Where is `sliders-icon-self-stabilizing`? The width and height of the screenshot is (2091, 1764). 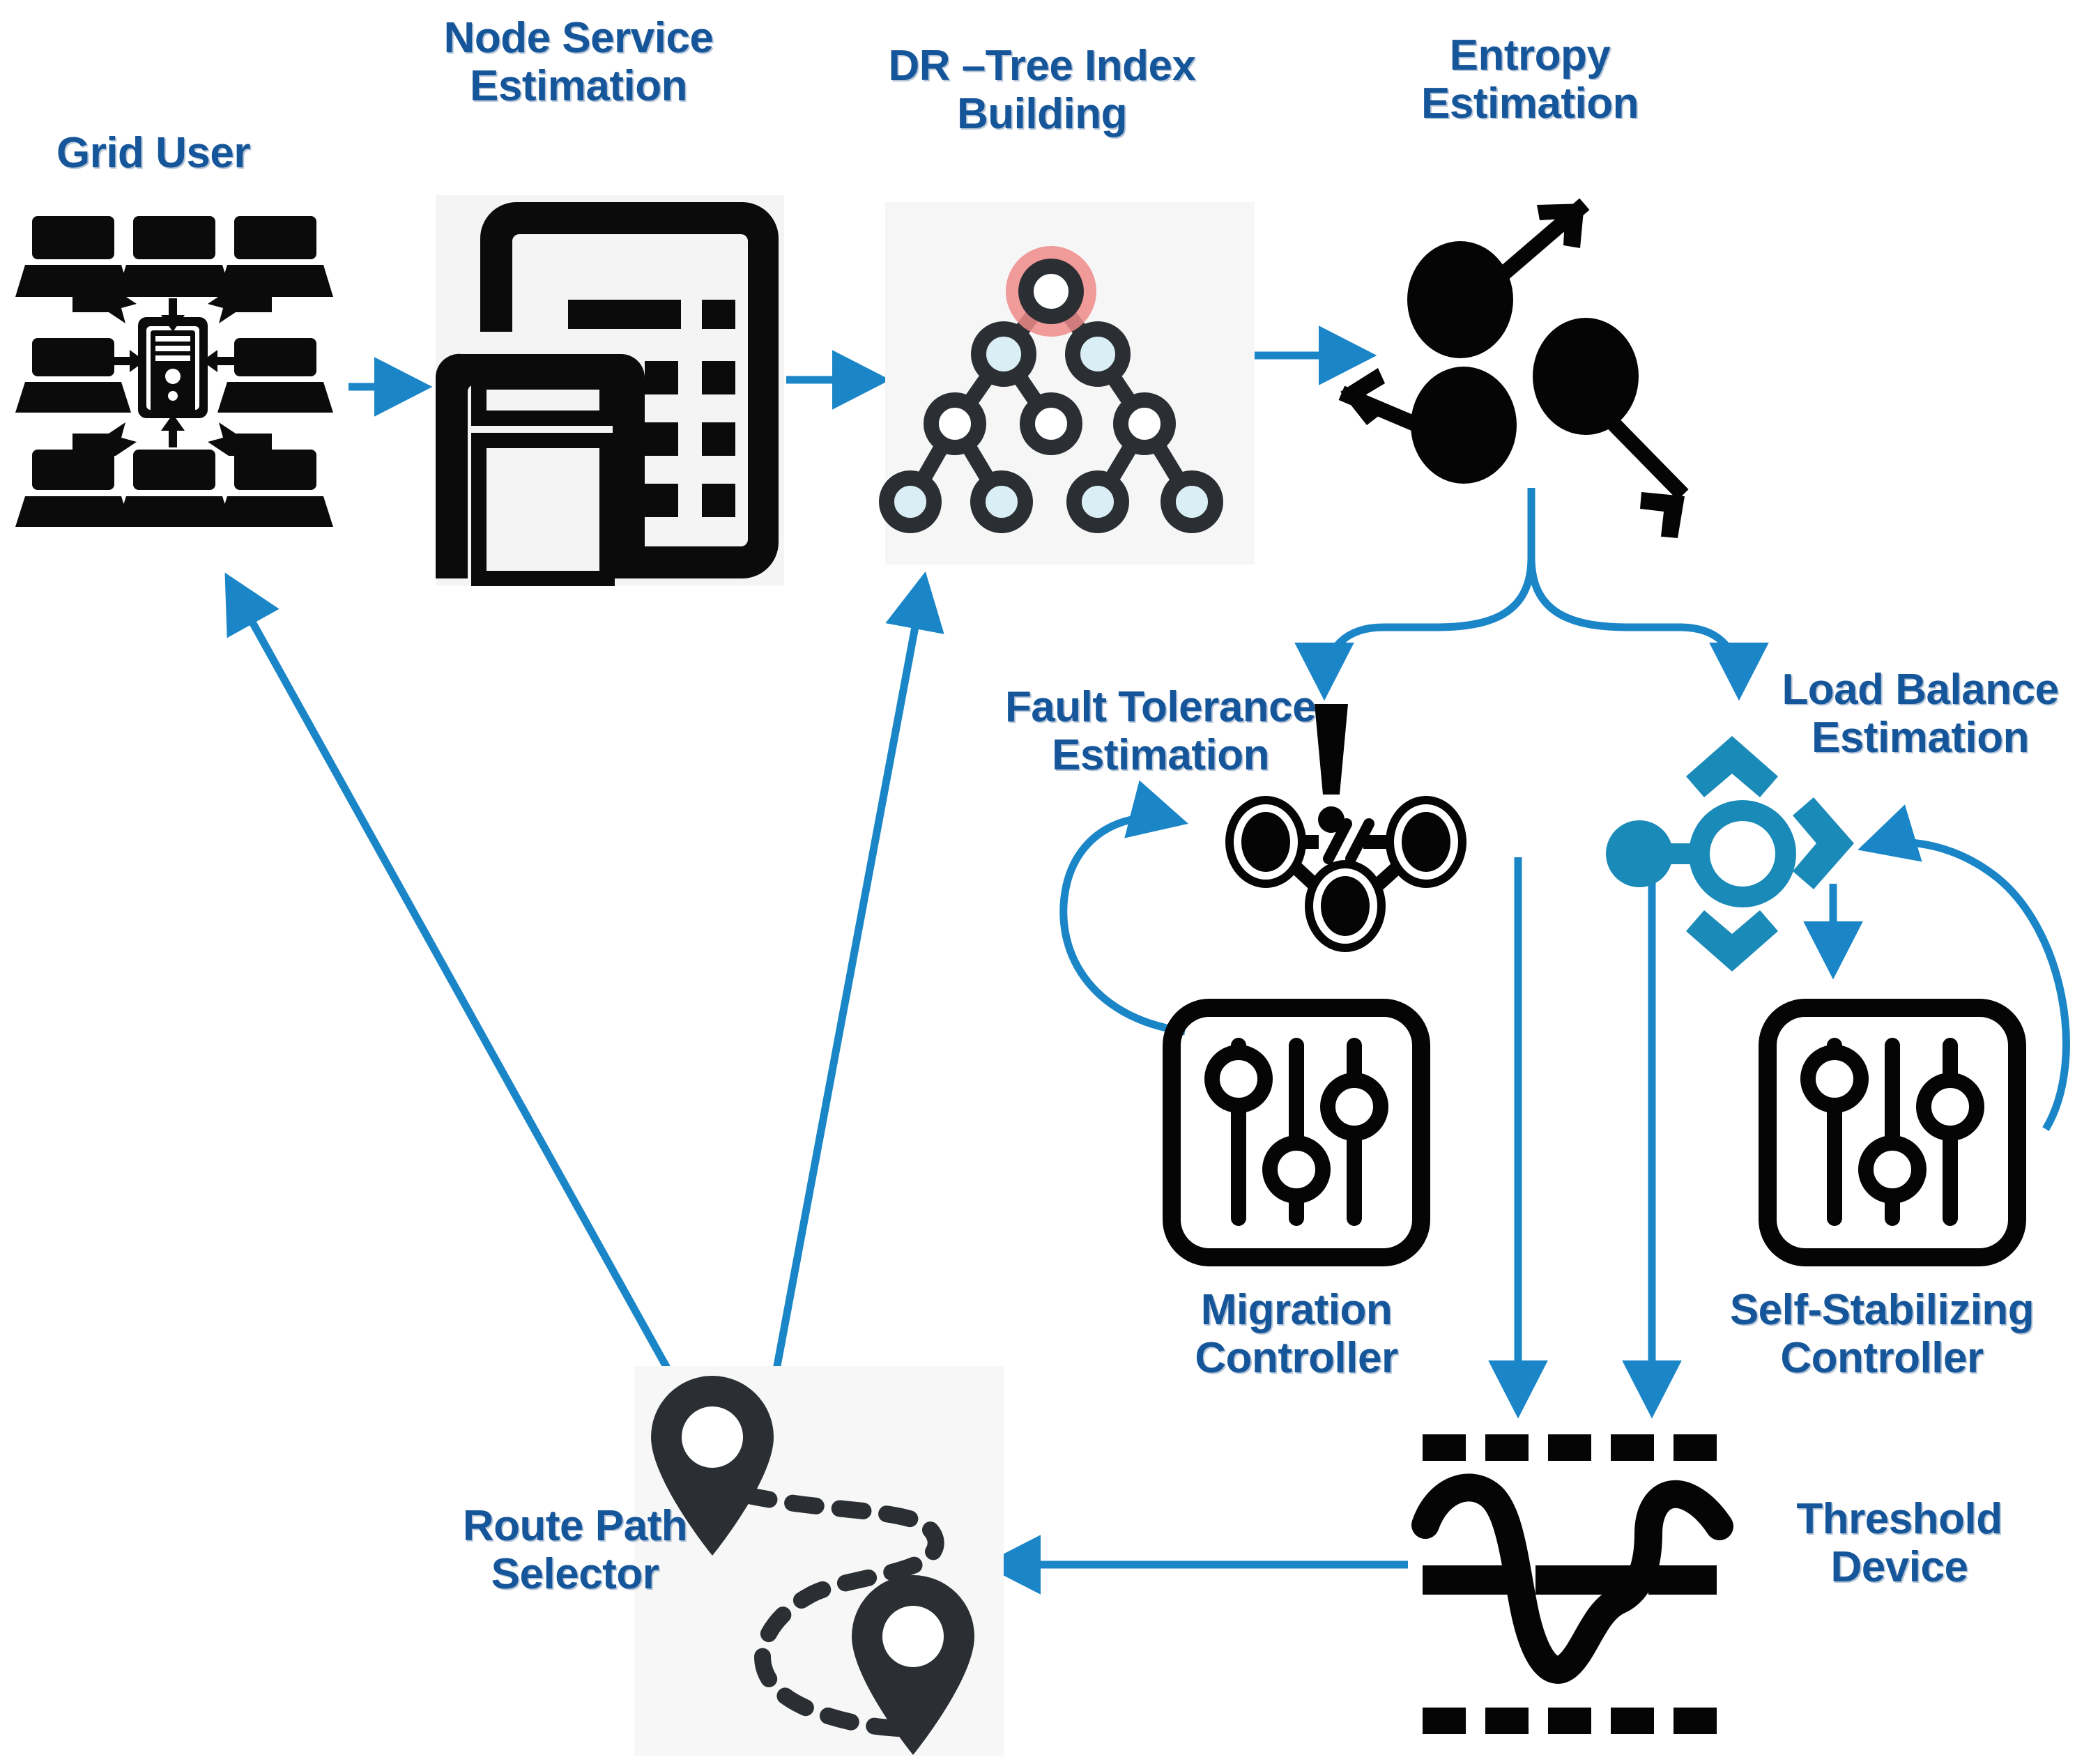
sliders-icon-self-stabilizing is located at coordinates (1892, 1132).